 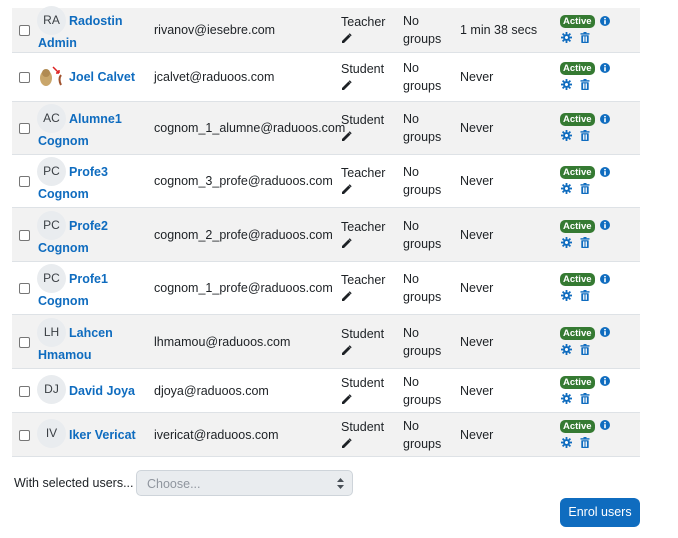 What do you see at coordinates (102, 435) in the screenshot?
I see `user-firstname-link: Iker Vericat` at bounding box center [102, 435].